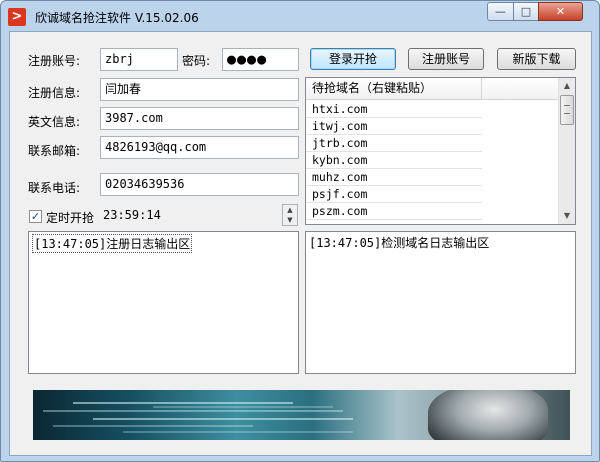  I want to click on scroll-thumb, so click(567, 110).